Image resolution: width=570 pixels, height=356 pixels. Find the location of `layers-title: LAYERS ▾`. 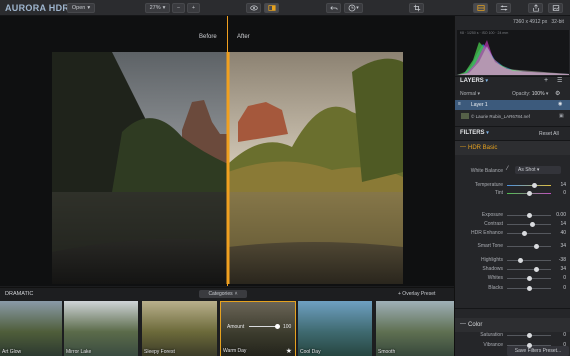

layers-title: LAYERS ▾ is located at coordinates (474, 81).